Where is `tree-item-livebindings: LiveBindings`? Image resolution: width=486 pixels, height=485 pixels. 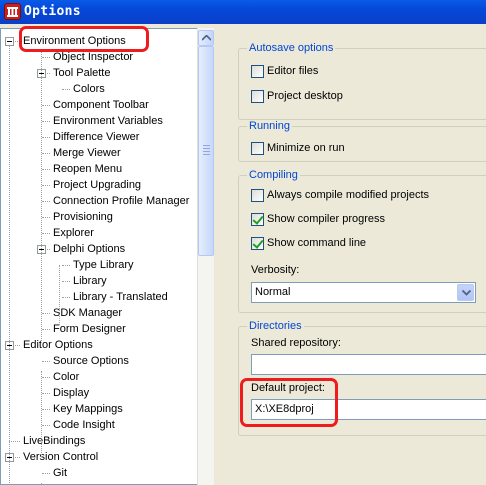 tree-item-livebindings: LiveBindings is located at coordinates (54, 441).